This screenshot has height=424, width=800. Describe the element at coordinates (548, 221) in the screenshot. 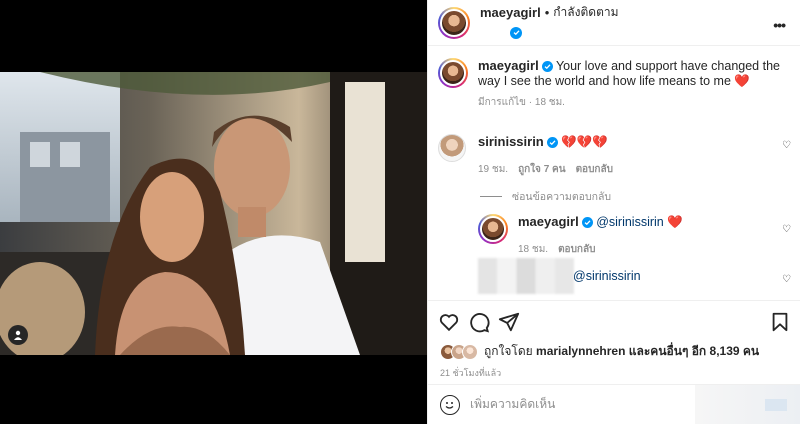

I see `reply-username: maeyagirl` at that location.